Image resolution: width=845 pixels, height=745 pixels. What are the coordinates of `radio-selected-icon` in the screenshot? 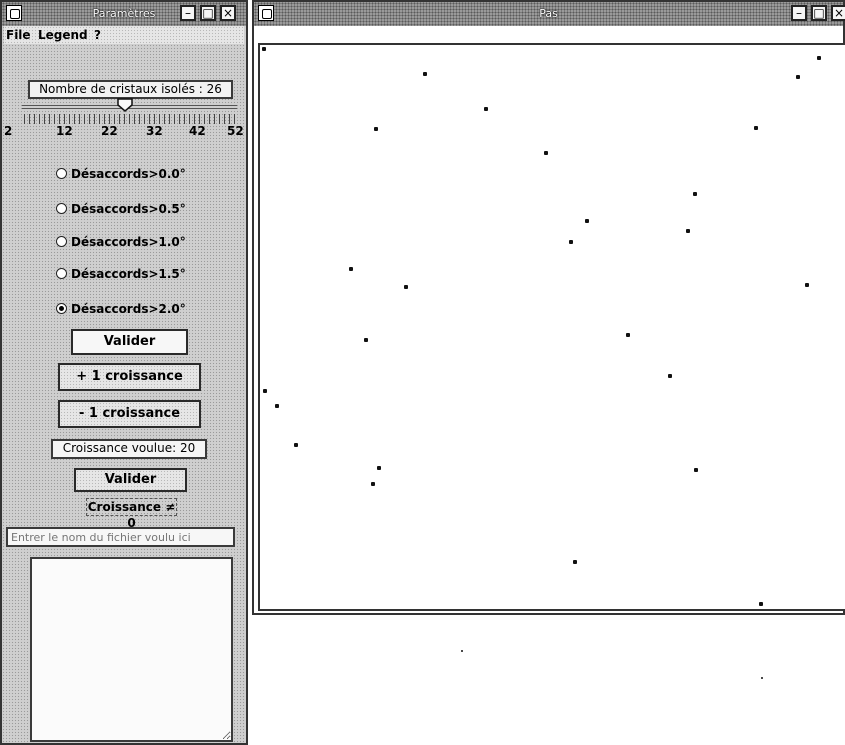 It's located at (61, 308).